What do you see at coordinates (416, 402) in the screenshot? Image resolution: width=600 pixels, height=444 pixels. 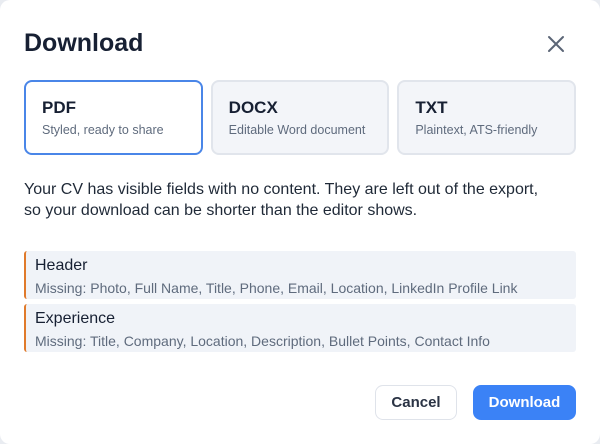 I see `cancel-button: Cancel` at bounding box center [416, 402].